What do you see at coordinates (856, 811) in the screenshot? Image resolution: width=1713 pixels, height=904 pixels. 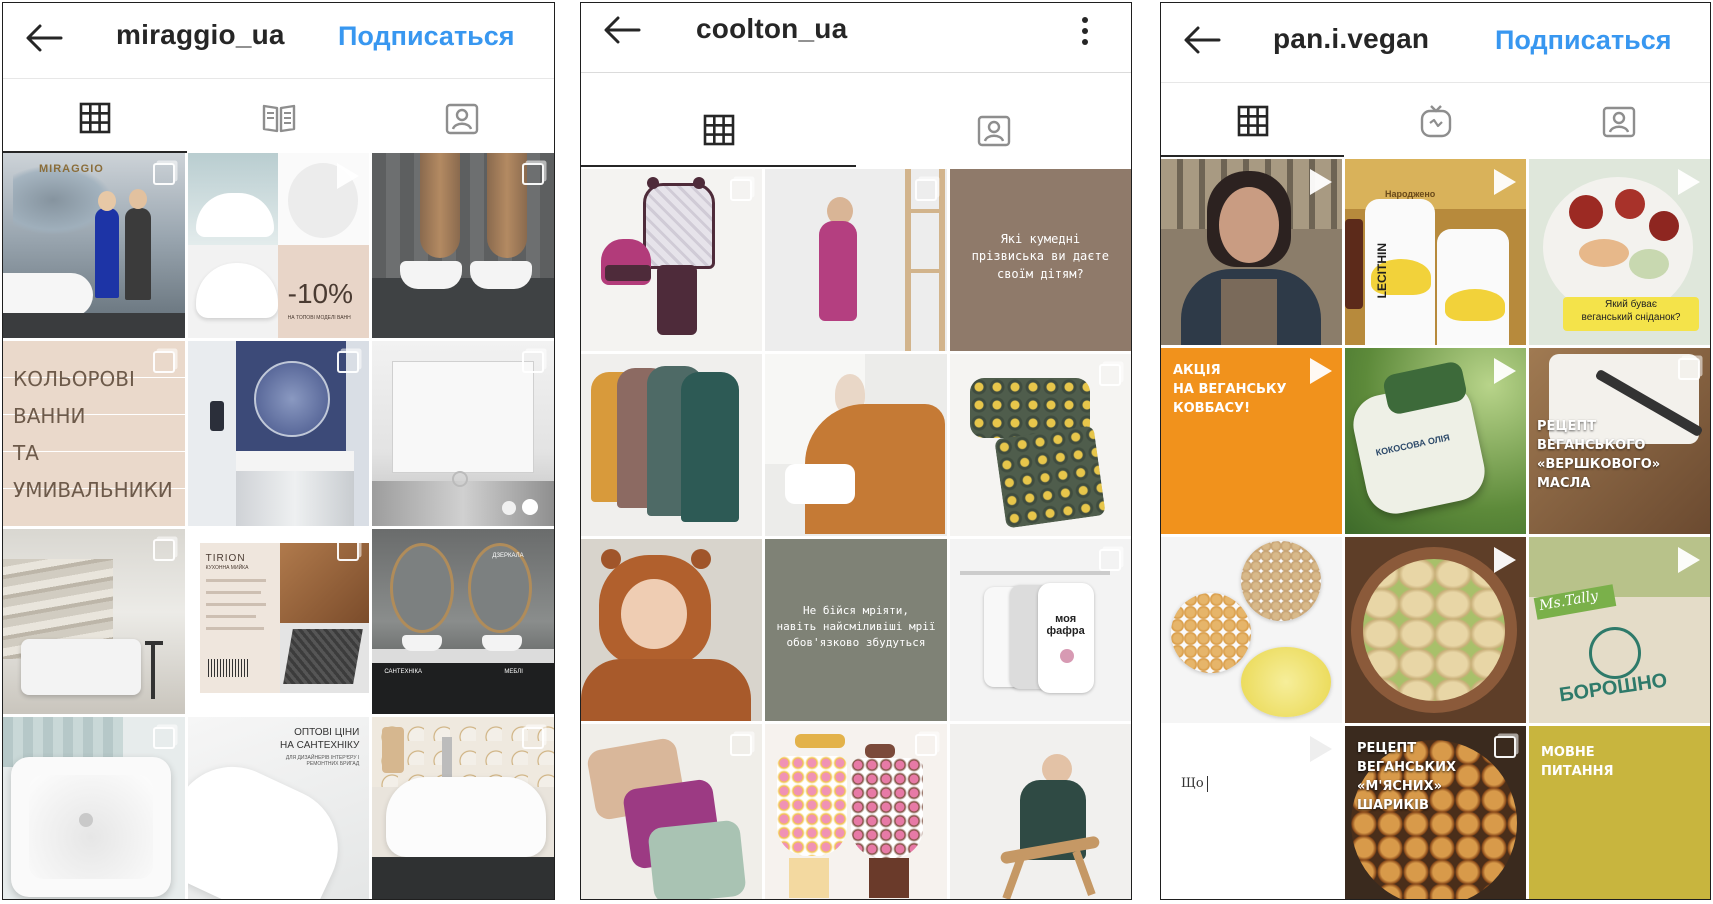 I see `post-donut-dresses` at bounding box center [856, 811].